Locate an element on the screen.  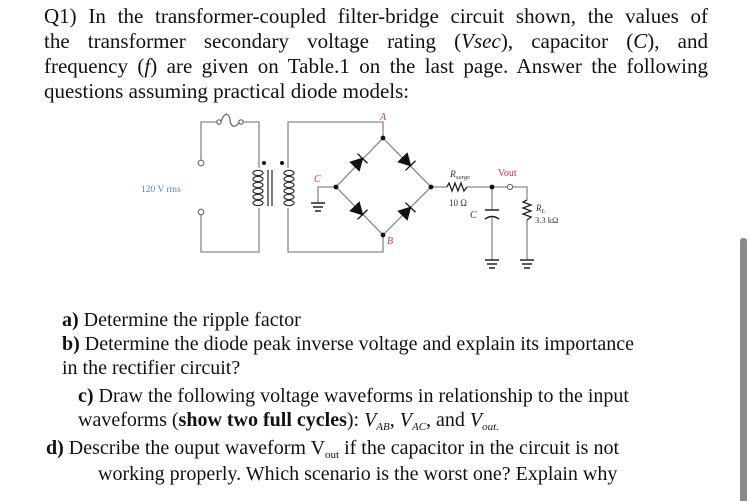
secondary-wire-top is located at coordinates (335, 144).